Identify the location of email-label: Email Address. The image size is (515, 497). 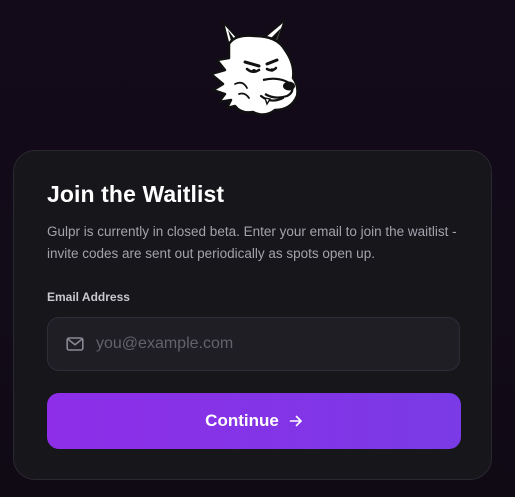
(88, 297).